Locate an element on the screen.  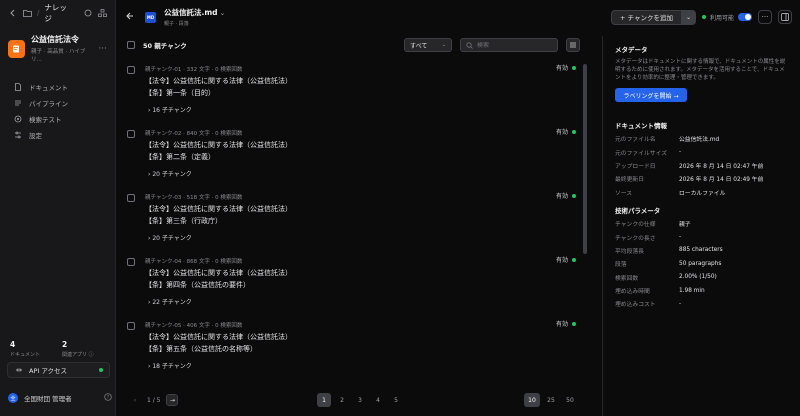
settings-icon is located at coordinates (18, 135).